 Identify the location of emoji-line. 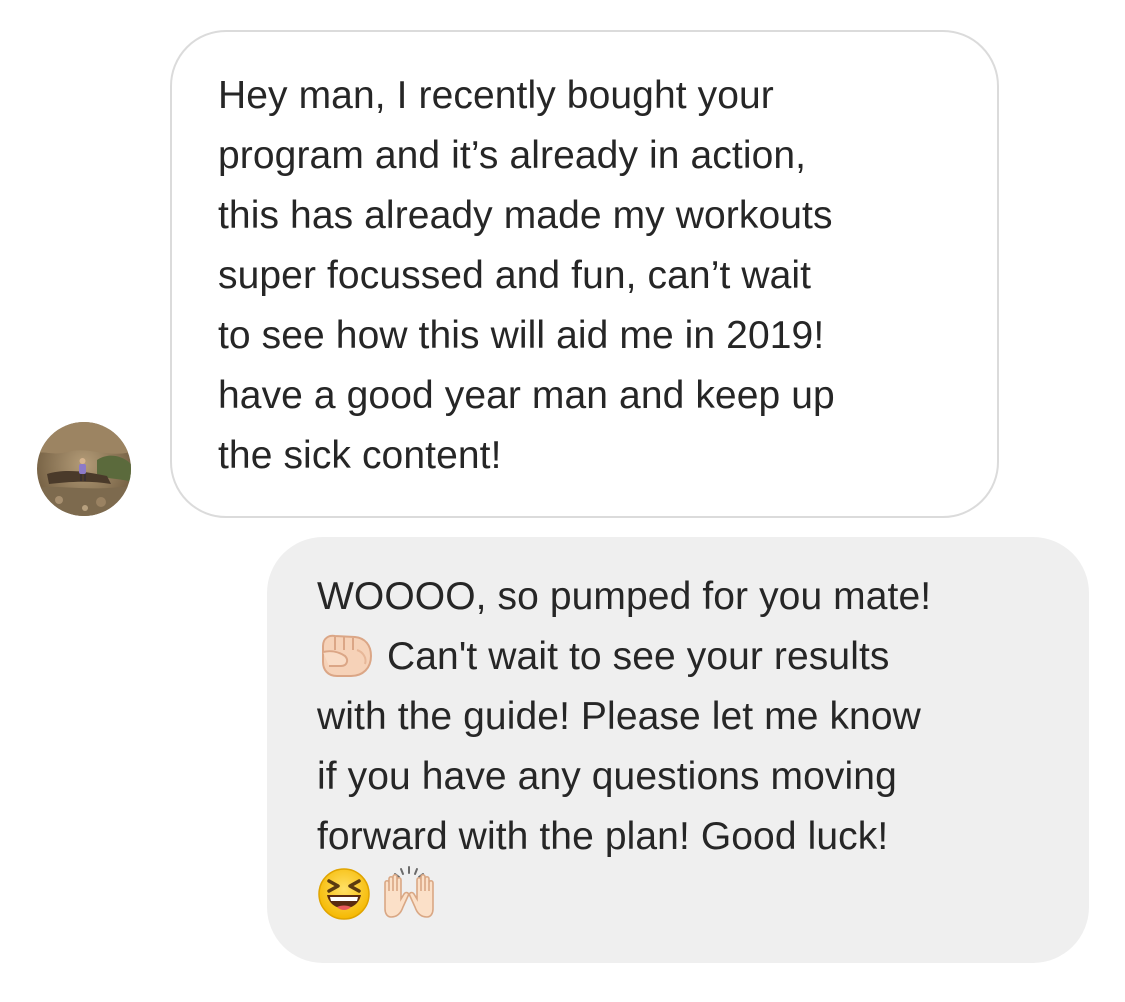
(693, 896).